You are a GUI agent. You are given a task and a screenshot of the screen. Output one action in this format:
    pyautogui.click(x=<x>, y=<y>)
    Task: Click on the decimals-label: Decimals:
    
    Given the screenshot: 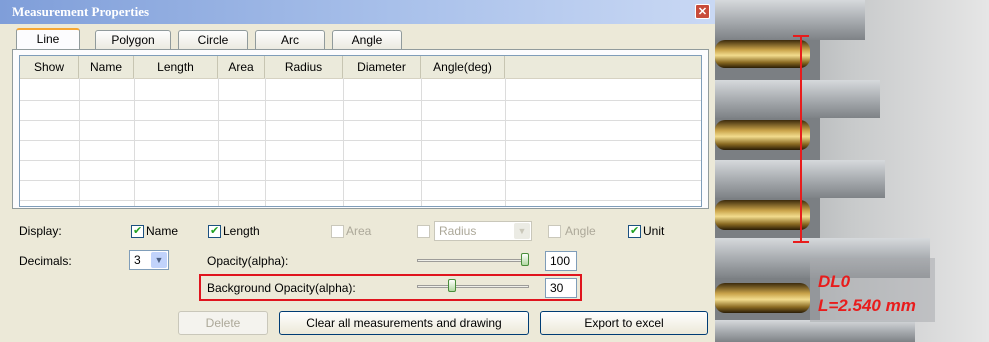 What is the action you would take?
    pyautogui.click(x=45, y=261)
    